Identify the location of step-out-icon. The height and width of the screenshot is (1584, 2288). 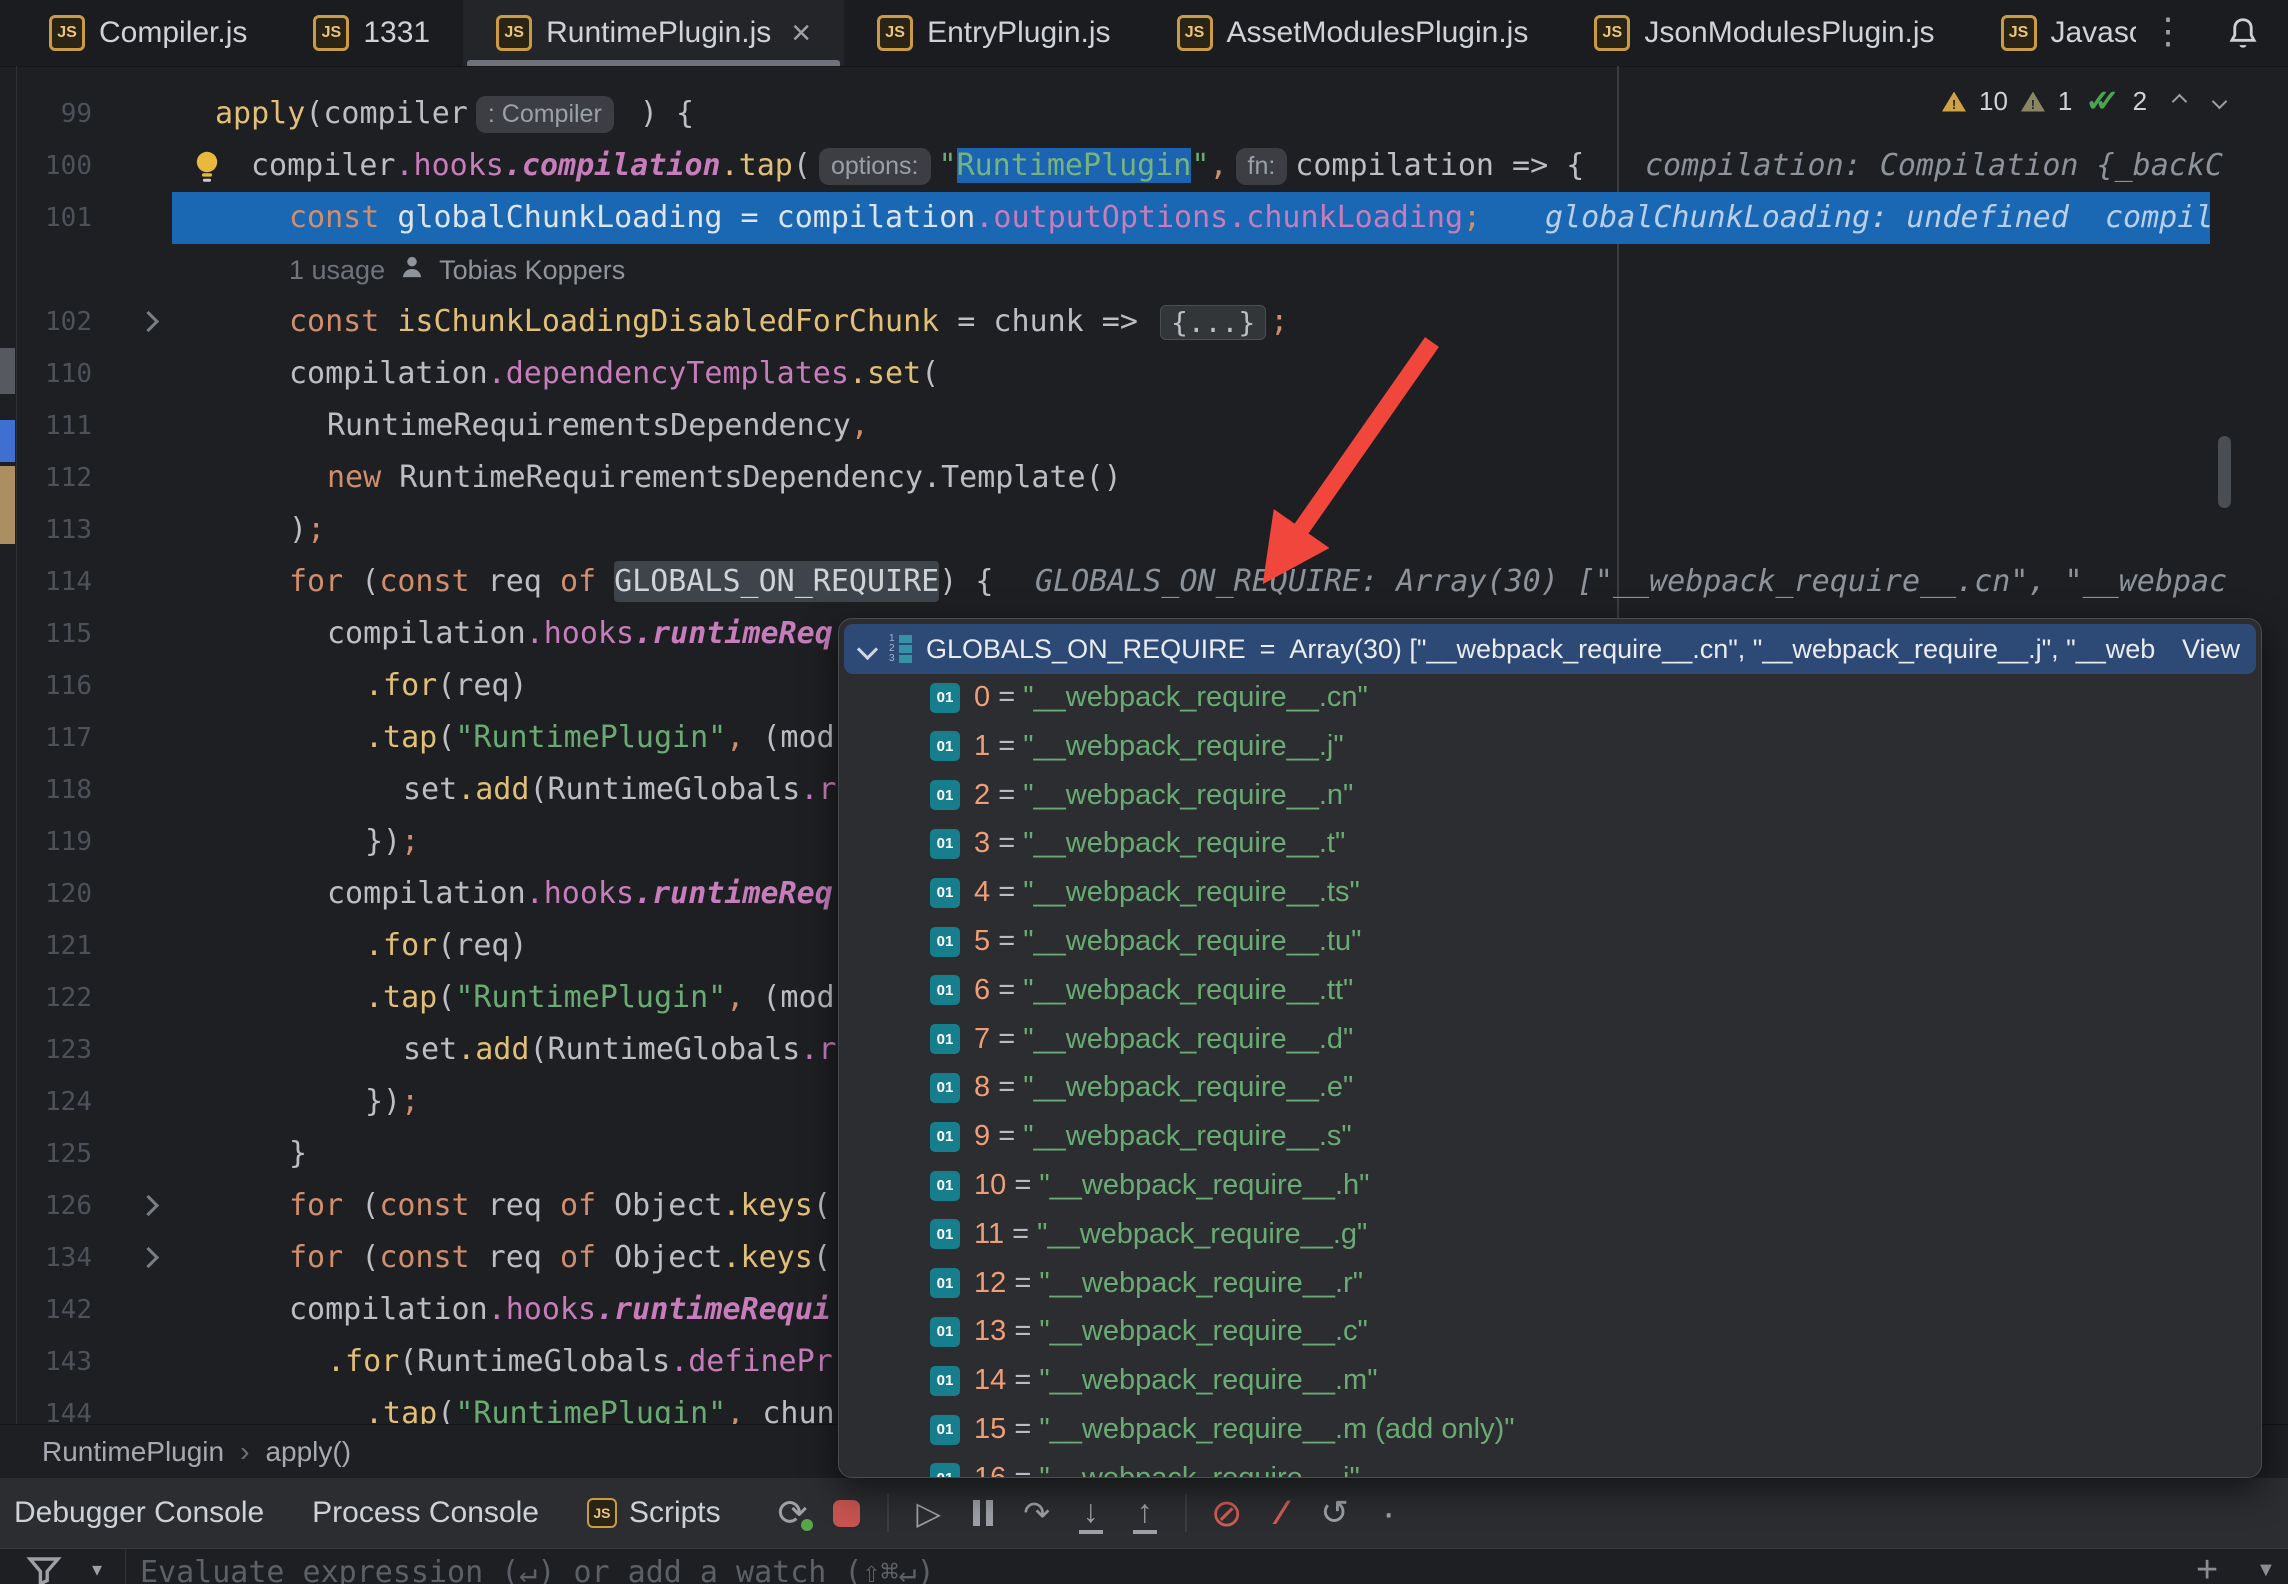
(1145, 1513).